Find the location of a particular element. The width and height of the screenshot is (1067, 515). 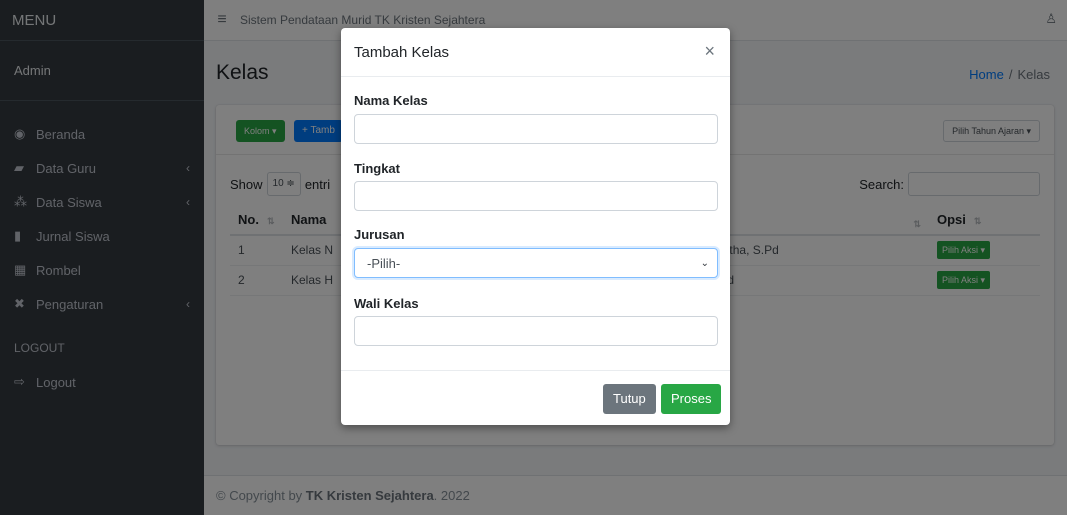

tingkat-label: Tingkat is located at coordinates (377, 168).